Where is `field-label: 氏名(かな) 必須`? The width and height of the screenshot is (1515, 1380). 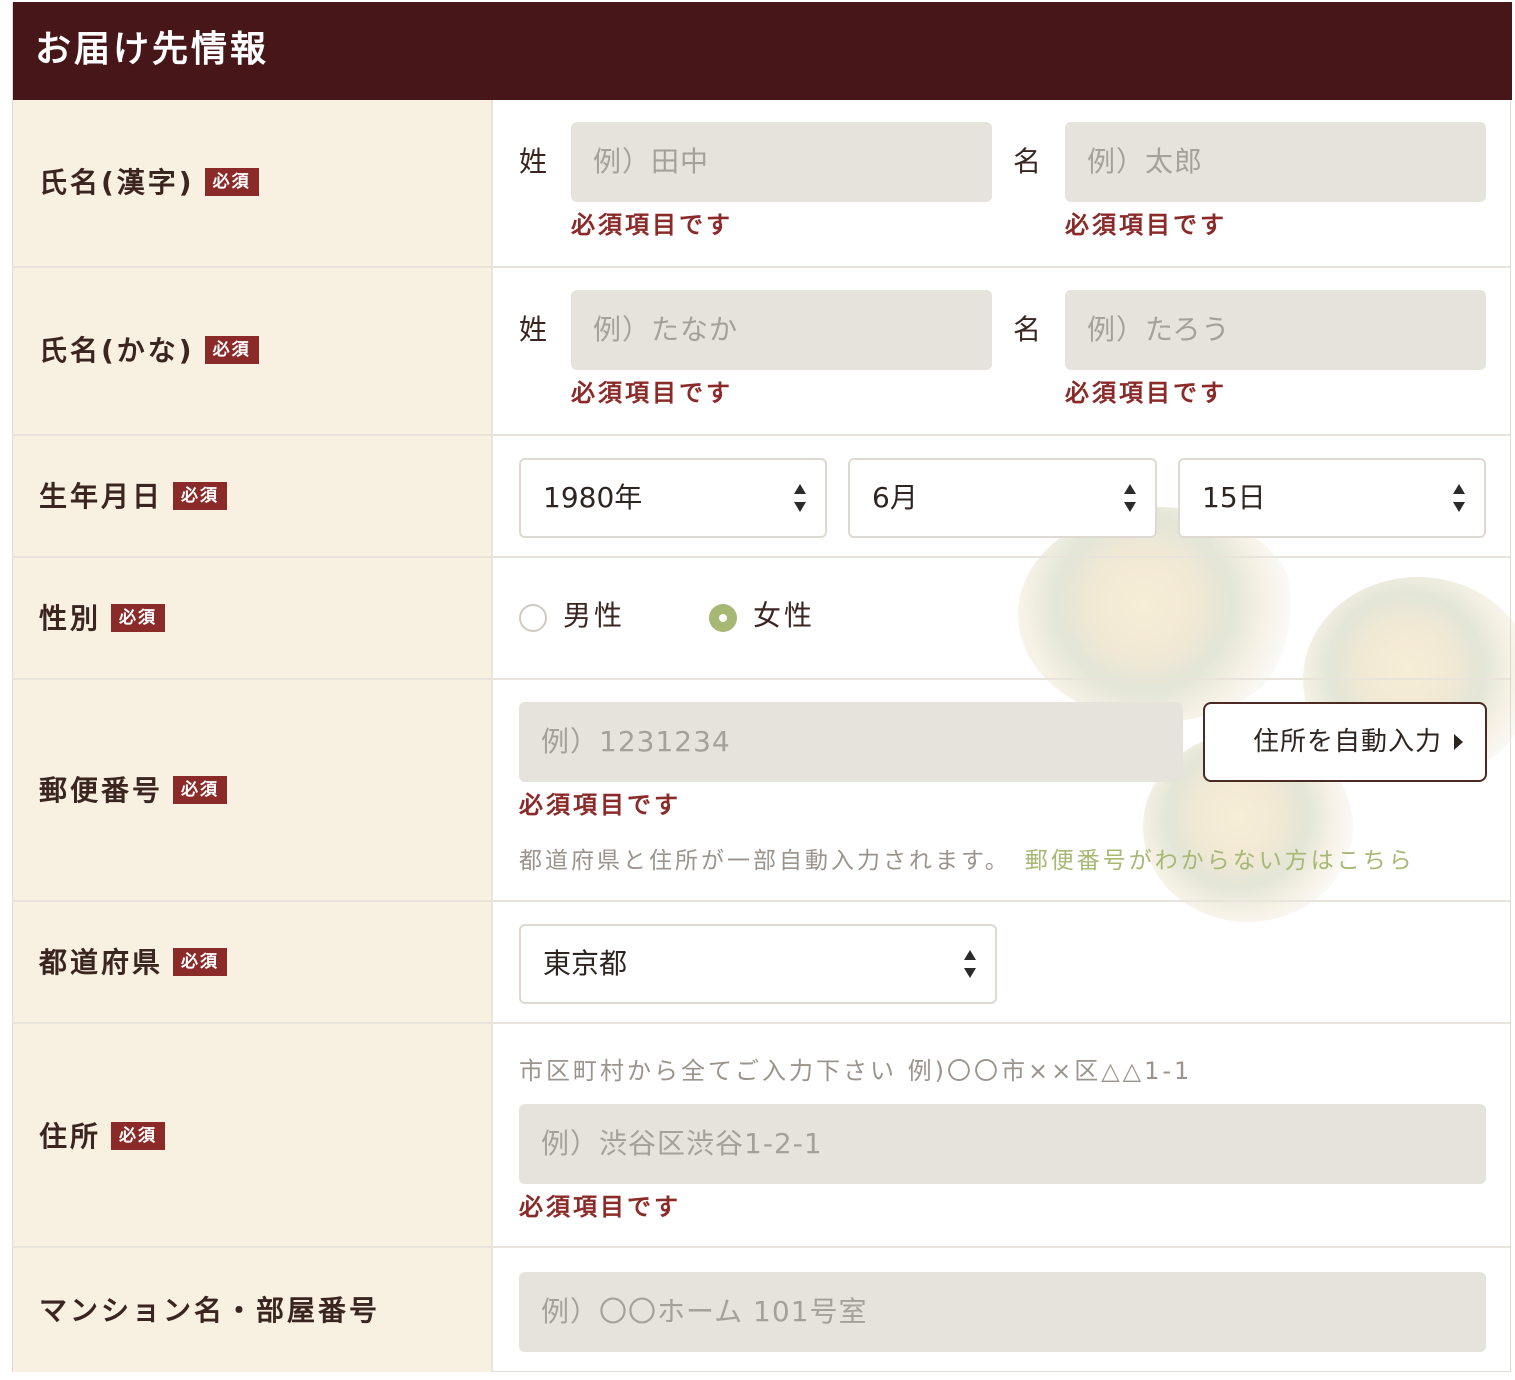 field-label: 氏名(かな) 必須 is located at coordinates (149, 351).